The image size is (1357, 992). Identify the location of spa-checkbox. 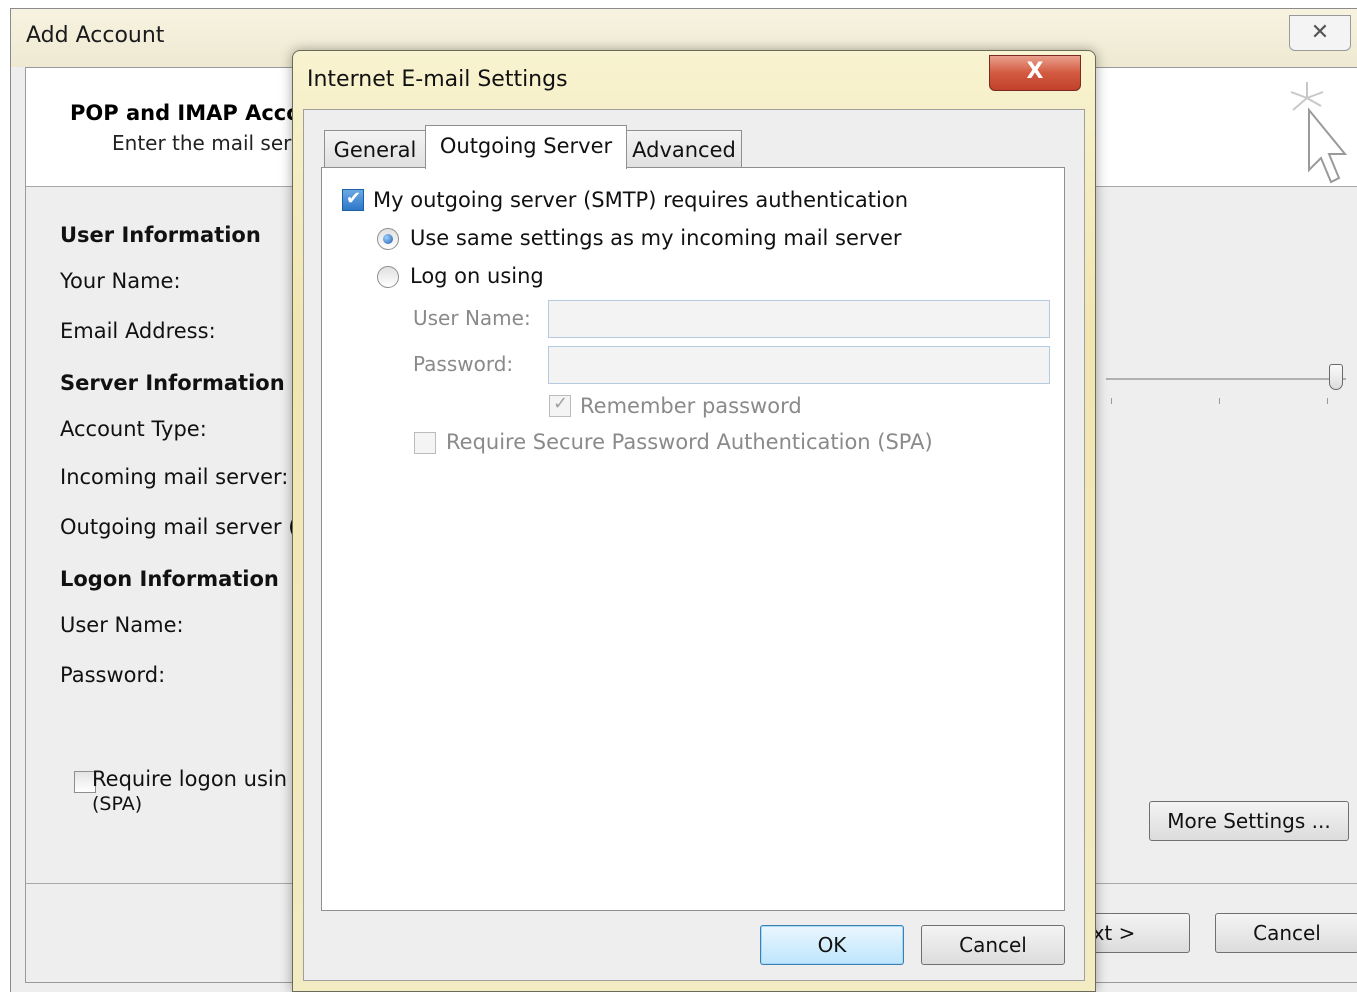
(425, 443).